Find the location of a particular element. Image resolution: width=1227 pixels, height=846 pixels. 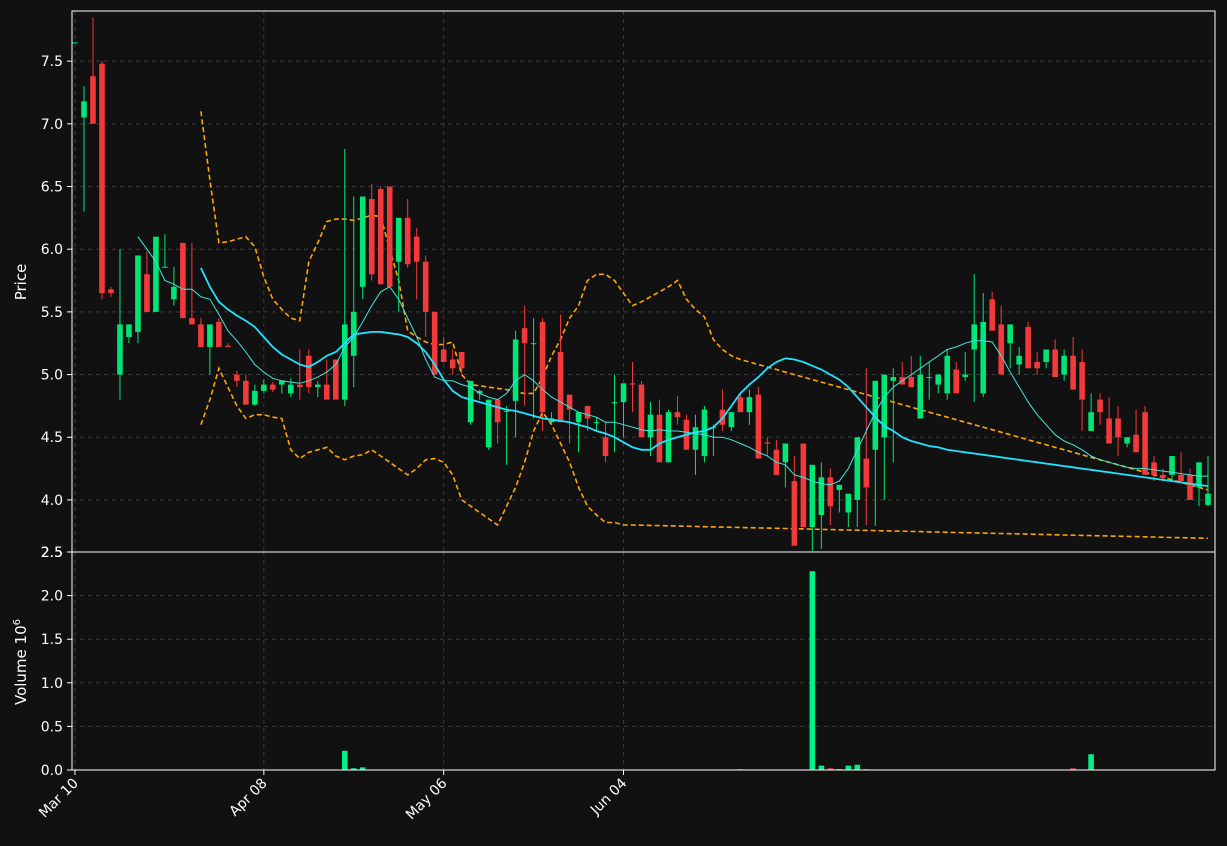

price-tick-label: 7.5 is located at coordinates (52, 62).